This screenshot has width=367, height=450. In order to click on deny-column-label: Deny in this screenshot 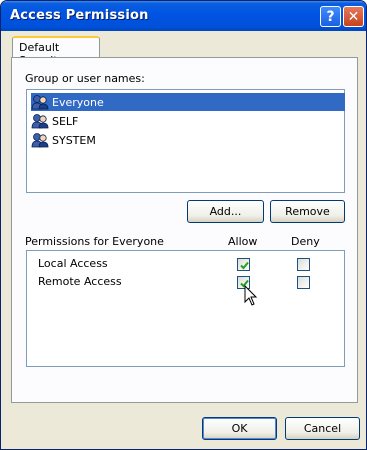, I will do `click(305, 241)`.